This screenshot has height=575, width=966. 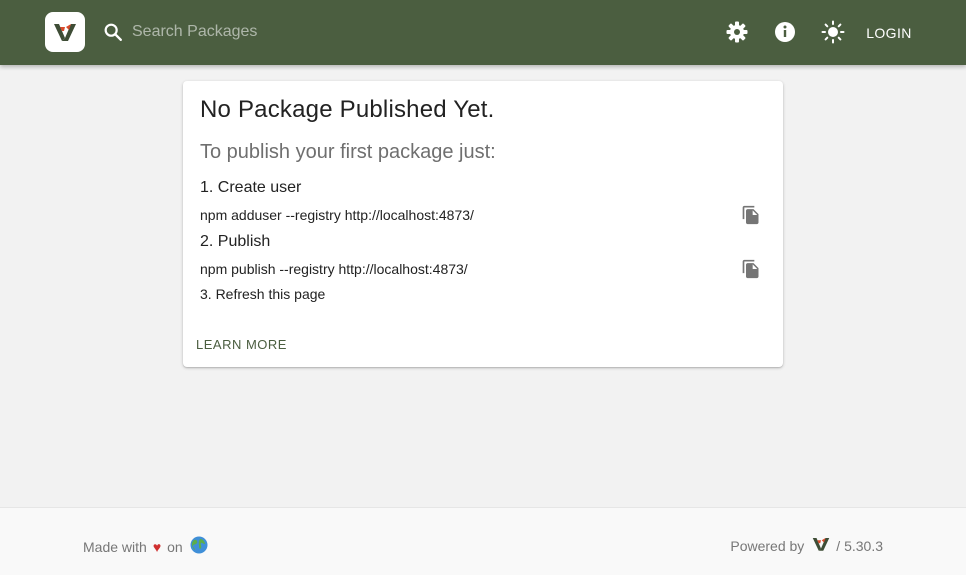 What do you see at coordinates (347, 109) in the screenshot?
I see `card-title: No Package Published Yet.` at bounding box center [347, 109].